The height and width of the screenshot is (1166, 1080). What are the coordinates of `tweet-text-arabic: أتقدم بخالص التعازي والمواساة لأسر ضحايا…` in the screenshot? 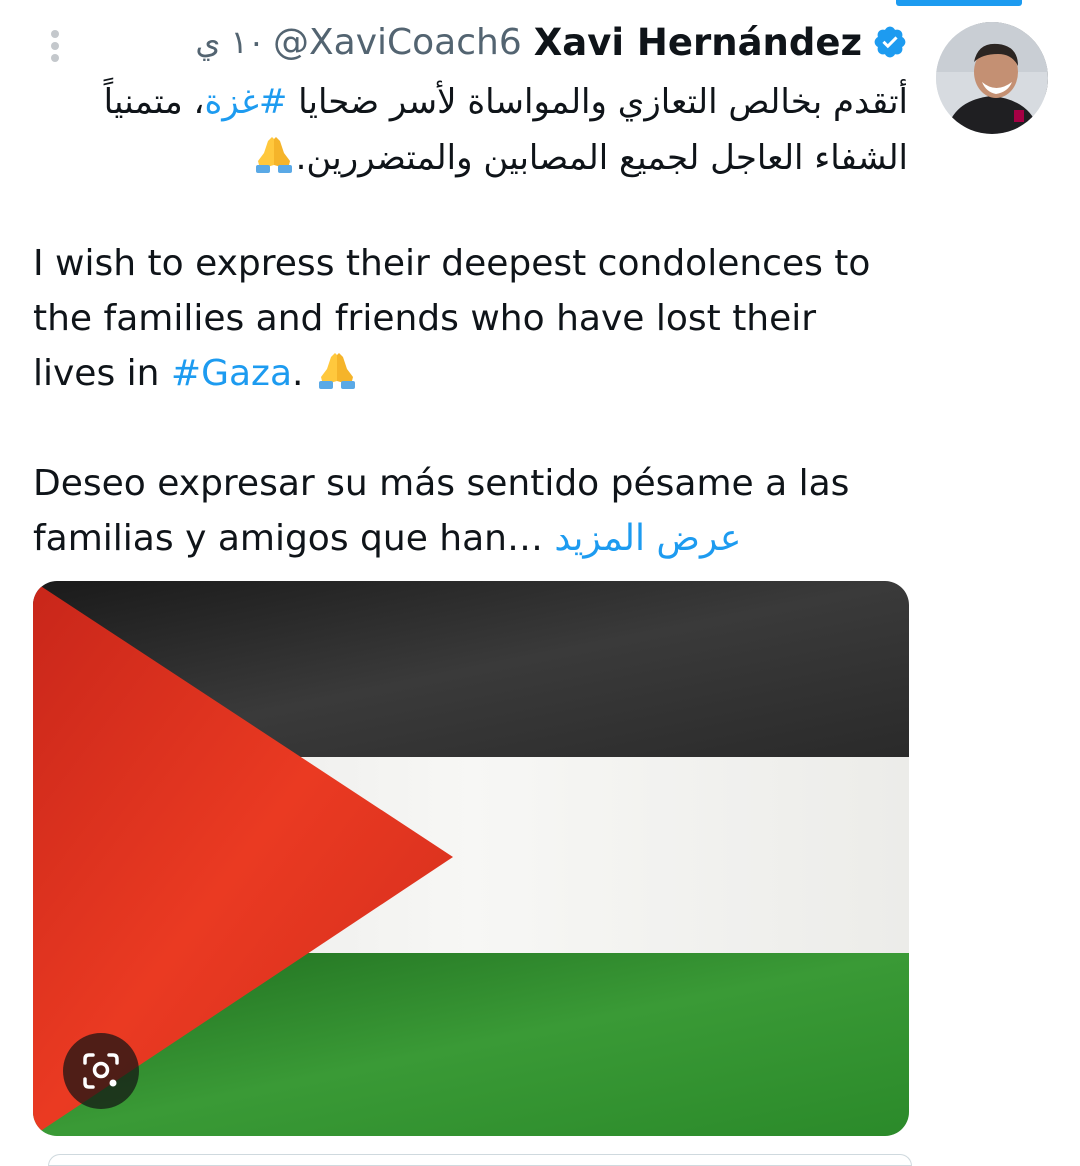 It's located at (478, 130).